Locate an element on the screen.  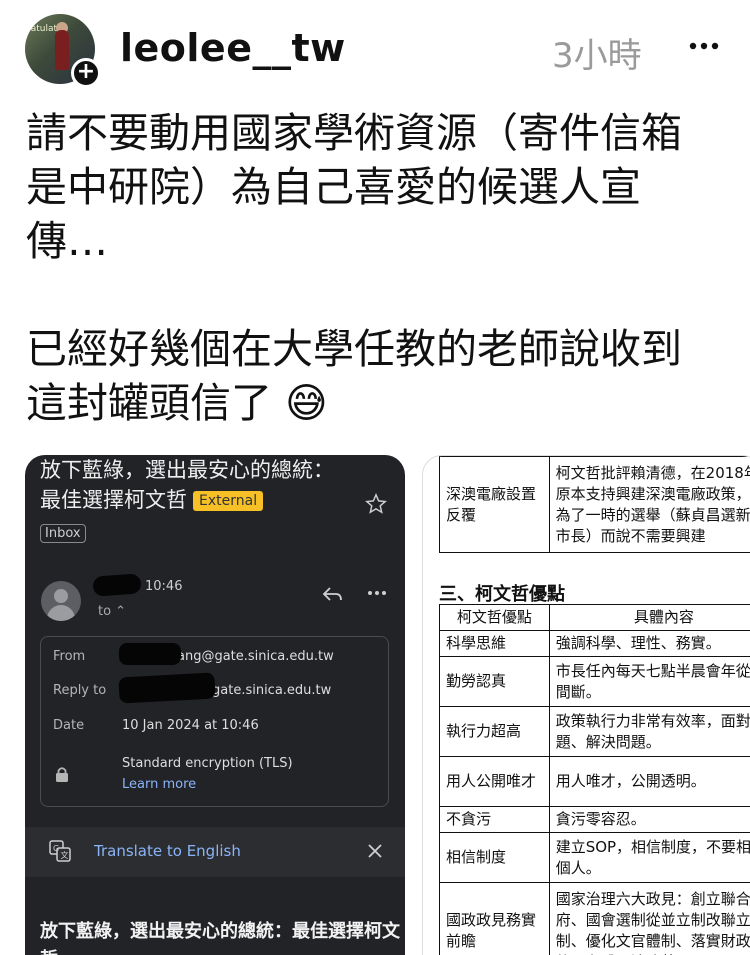
reply-icon is located at coordinates (332, 594).